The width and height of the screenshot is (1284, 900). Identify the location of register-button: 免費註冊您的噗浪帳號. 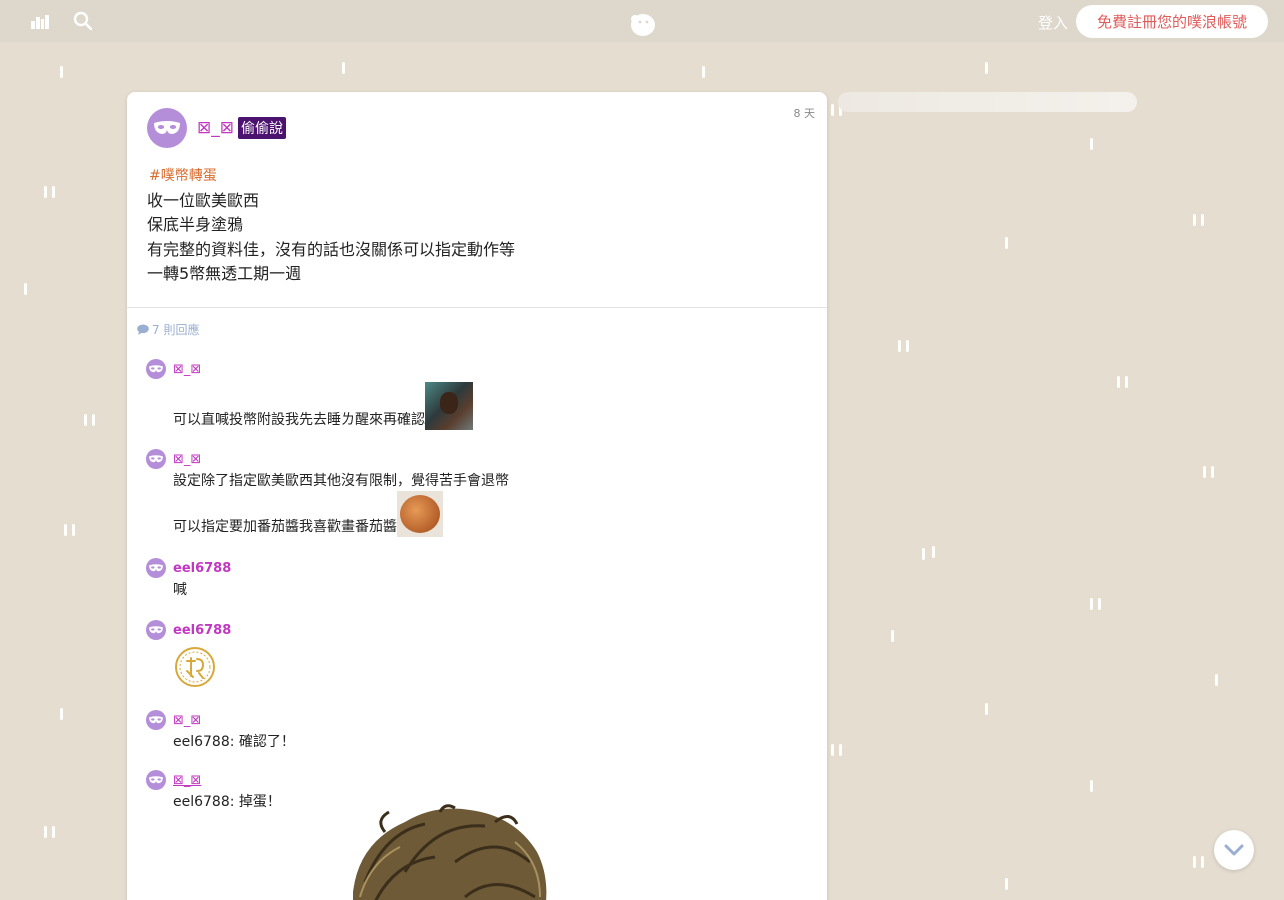
(1172, 21).